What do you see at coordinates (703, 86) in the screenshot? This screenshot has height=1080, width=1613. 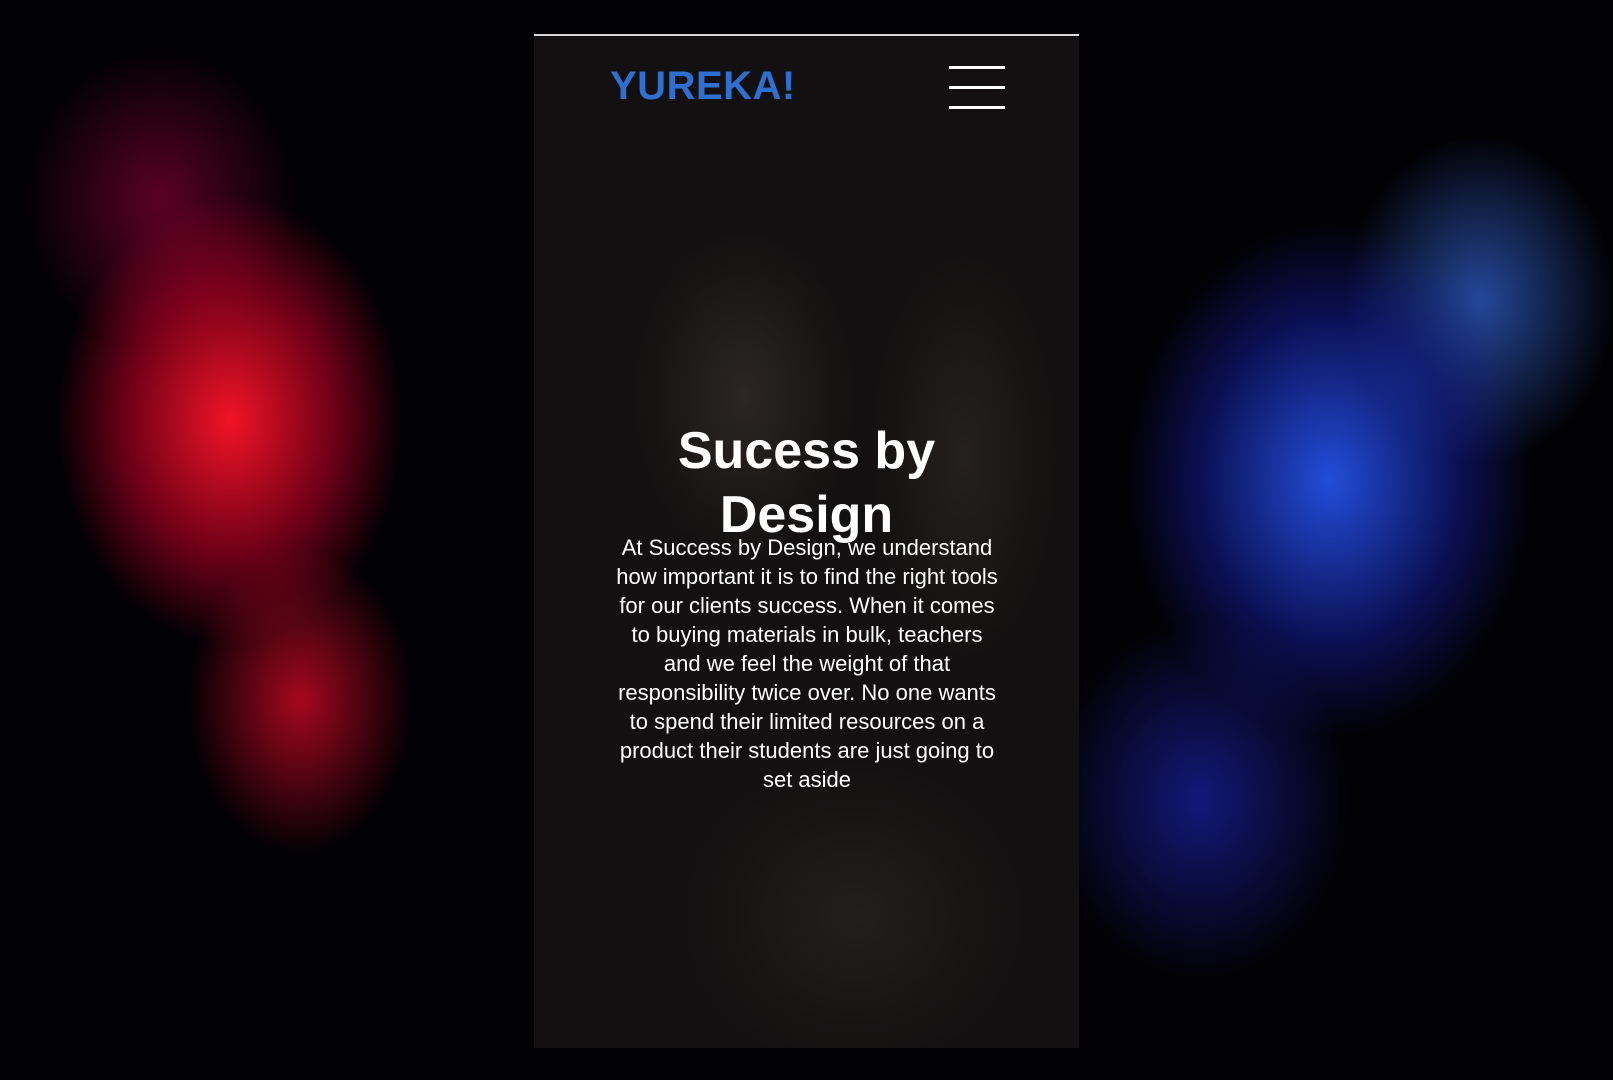 I see `site-logo: YUREKA!` at bounding box center [703, 86].